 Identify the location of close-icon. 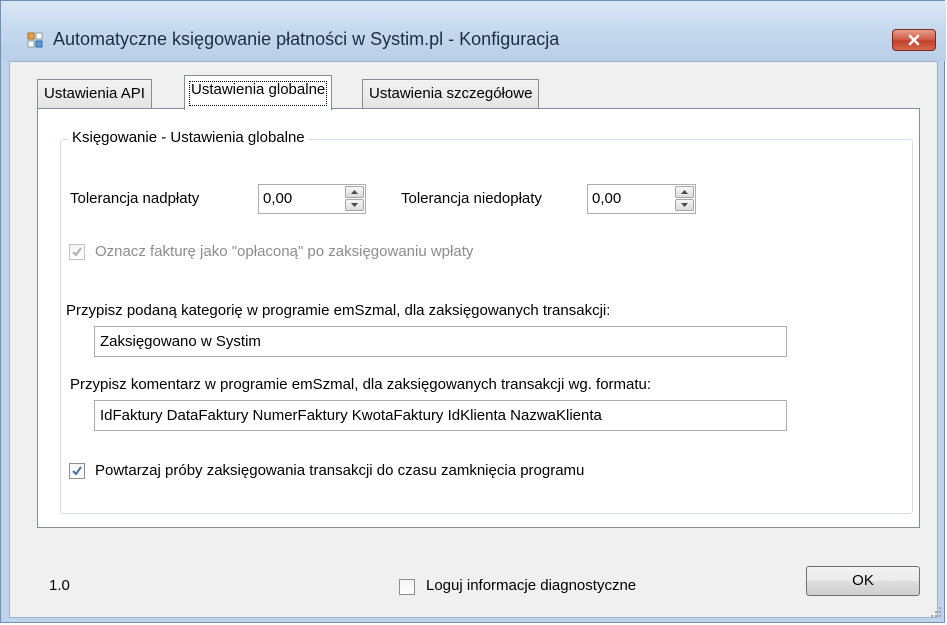
(914, 40).